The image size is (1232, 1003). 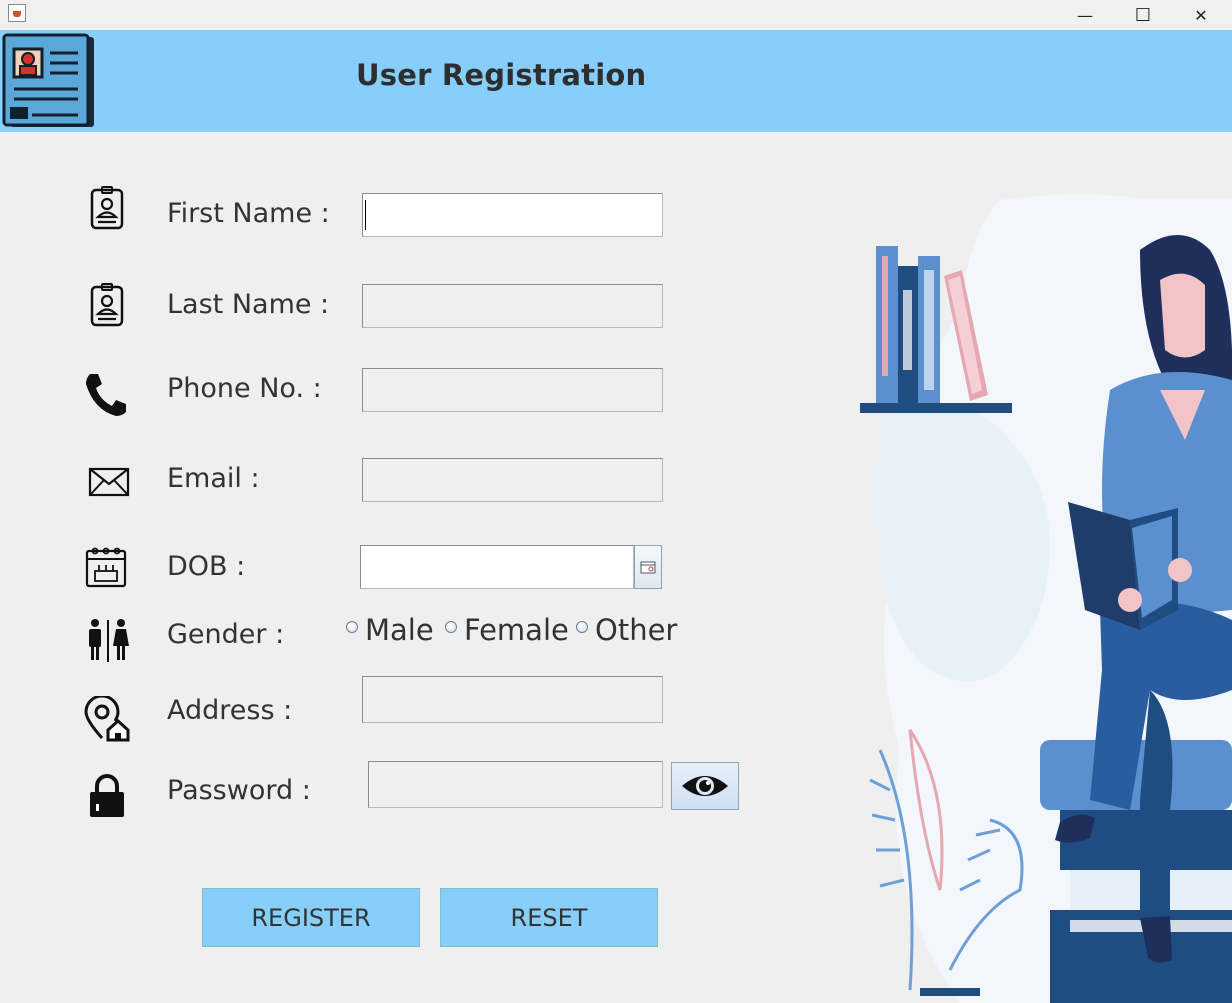 What do you see at coordinates (213, 478) in the screenshot?
I see `email-label: Email :` at bounding box center [213, 478].